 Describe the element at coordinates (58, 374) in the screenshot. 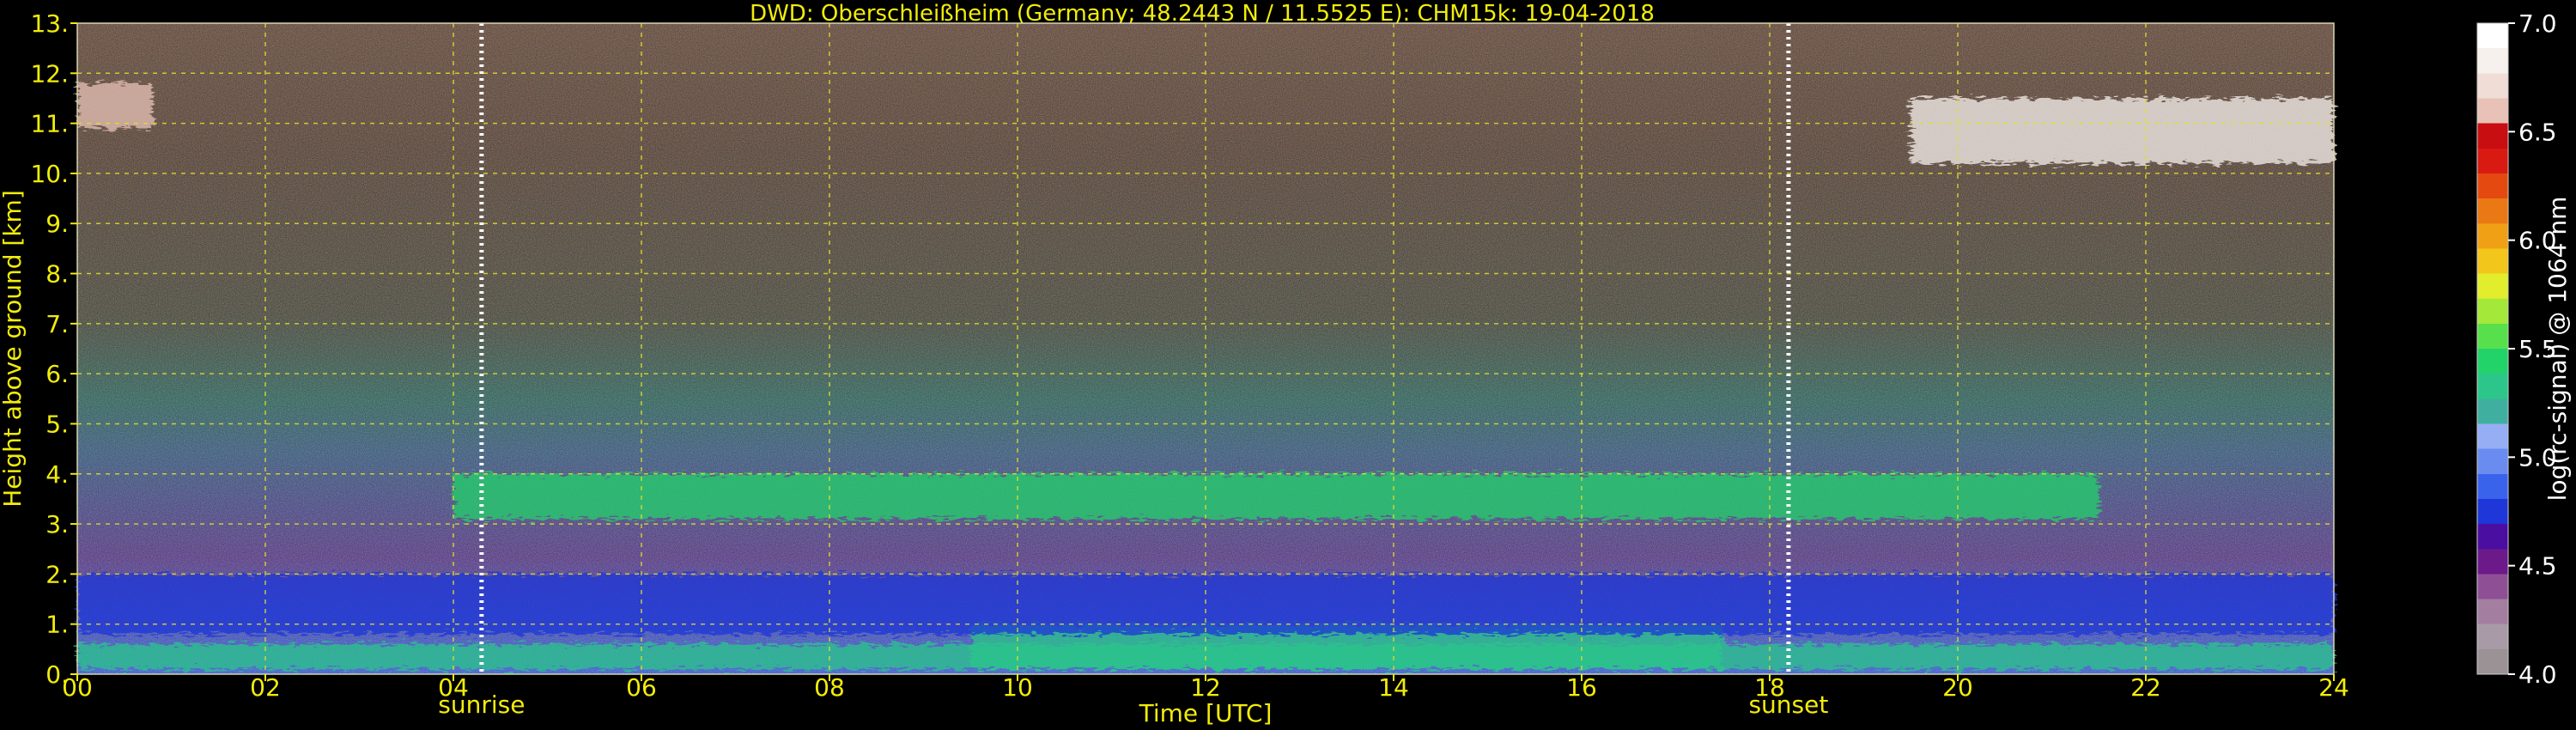

I see `y-tick-label: 6.` at that location.